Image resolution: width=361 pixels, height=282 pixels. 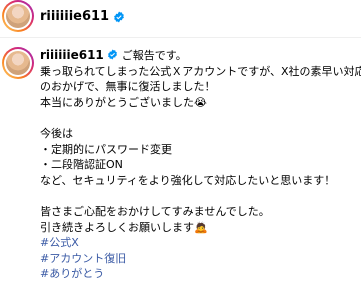 What do you see at coordinates (200, 71) in the screenshot?
I see `caption-line: 乗っ取られてしまった公式Ｘアカウントですが、X社の素早い対応` at bounding box center [200, 71].